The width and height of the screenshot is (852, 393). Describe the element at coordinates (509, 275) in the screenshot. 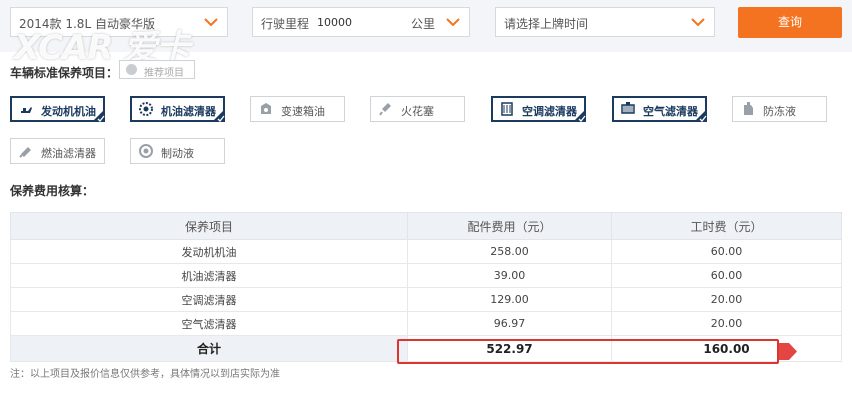

I see `row-parts-cost: 39.00` at that location.